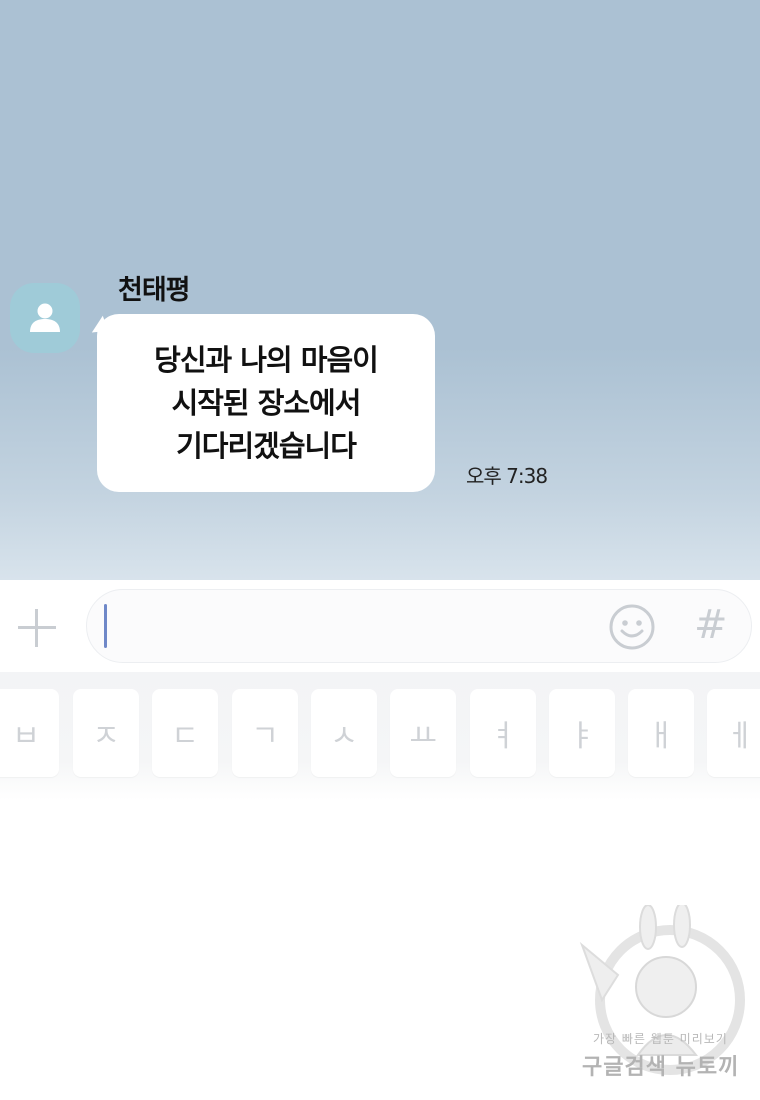 The width and height of the screenshot is (760, 1100). I want to click on key-siot: ㅅ, so click(344, 733).